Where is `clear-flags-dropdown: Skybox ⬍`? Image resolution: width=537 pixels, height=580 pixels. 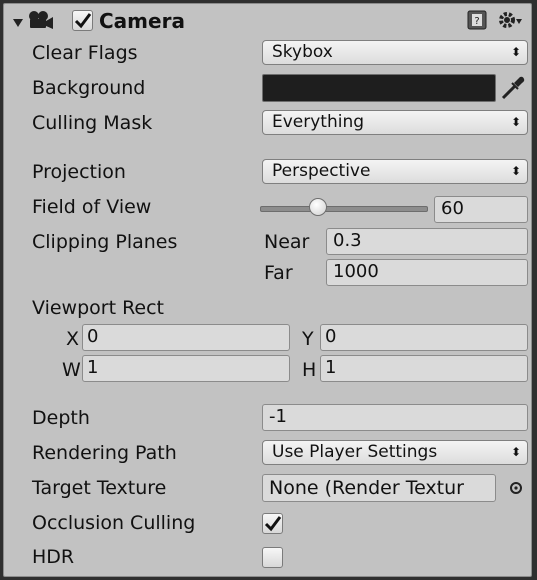 clear-flags-dropdown: Skybox ⬍ is located at coordinates (395, 52).